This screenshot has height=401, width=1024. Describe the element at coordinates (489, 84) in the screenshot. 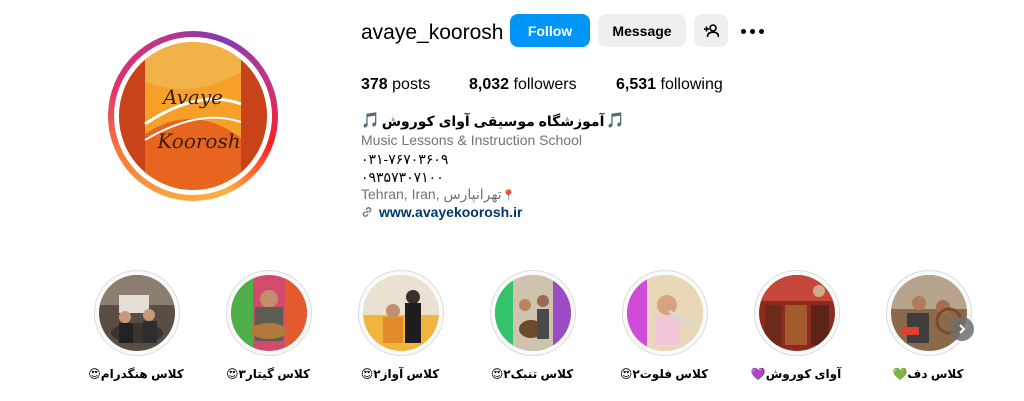

I see `followers-number: 8,032` at that location.